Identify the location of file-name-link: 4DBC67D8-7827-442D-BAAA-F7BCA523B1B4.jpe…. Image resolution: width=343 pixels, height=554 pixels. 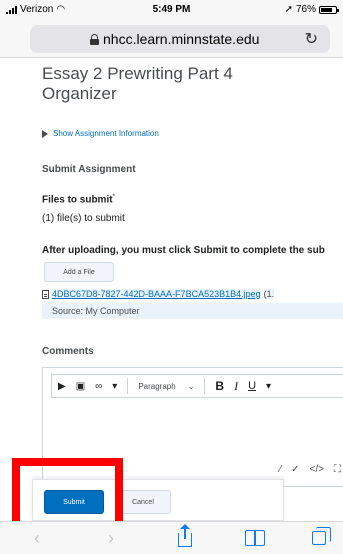
(156, 294).